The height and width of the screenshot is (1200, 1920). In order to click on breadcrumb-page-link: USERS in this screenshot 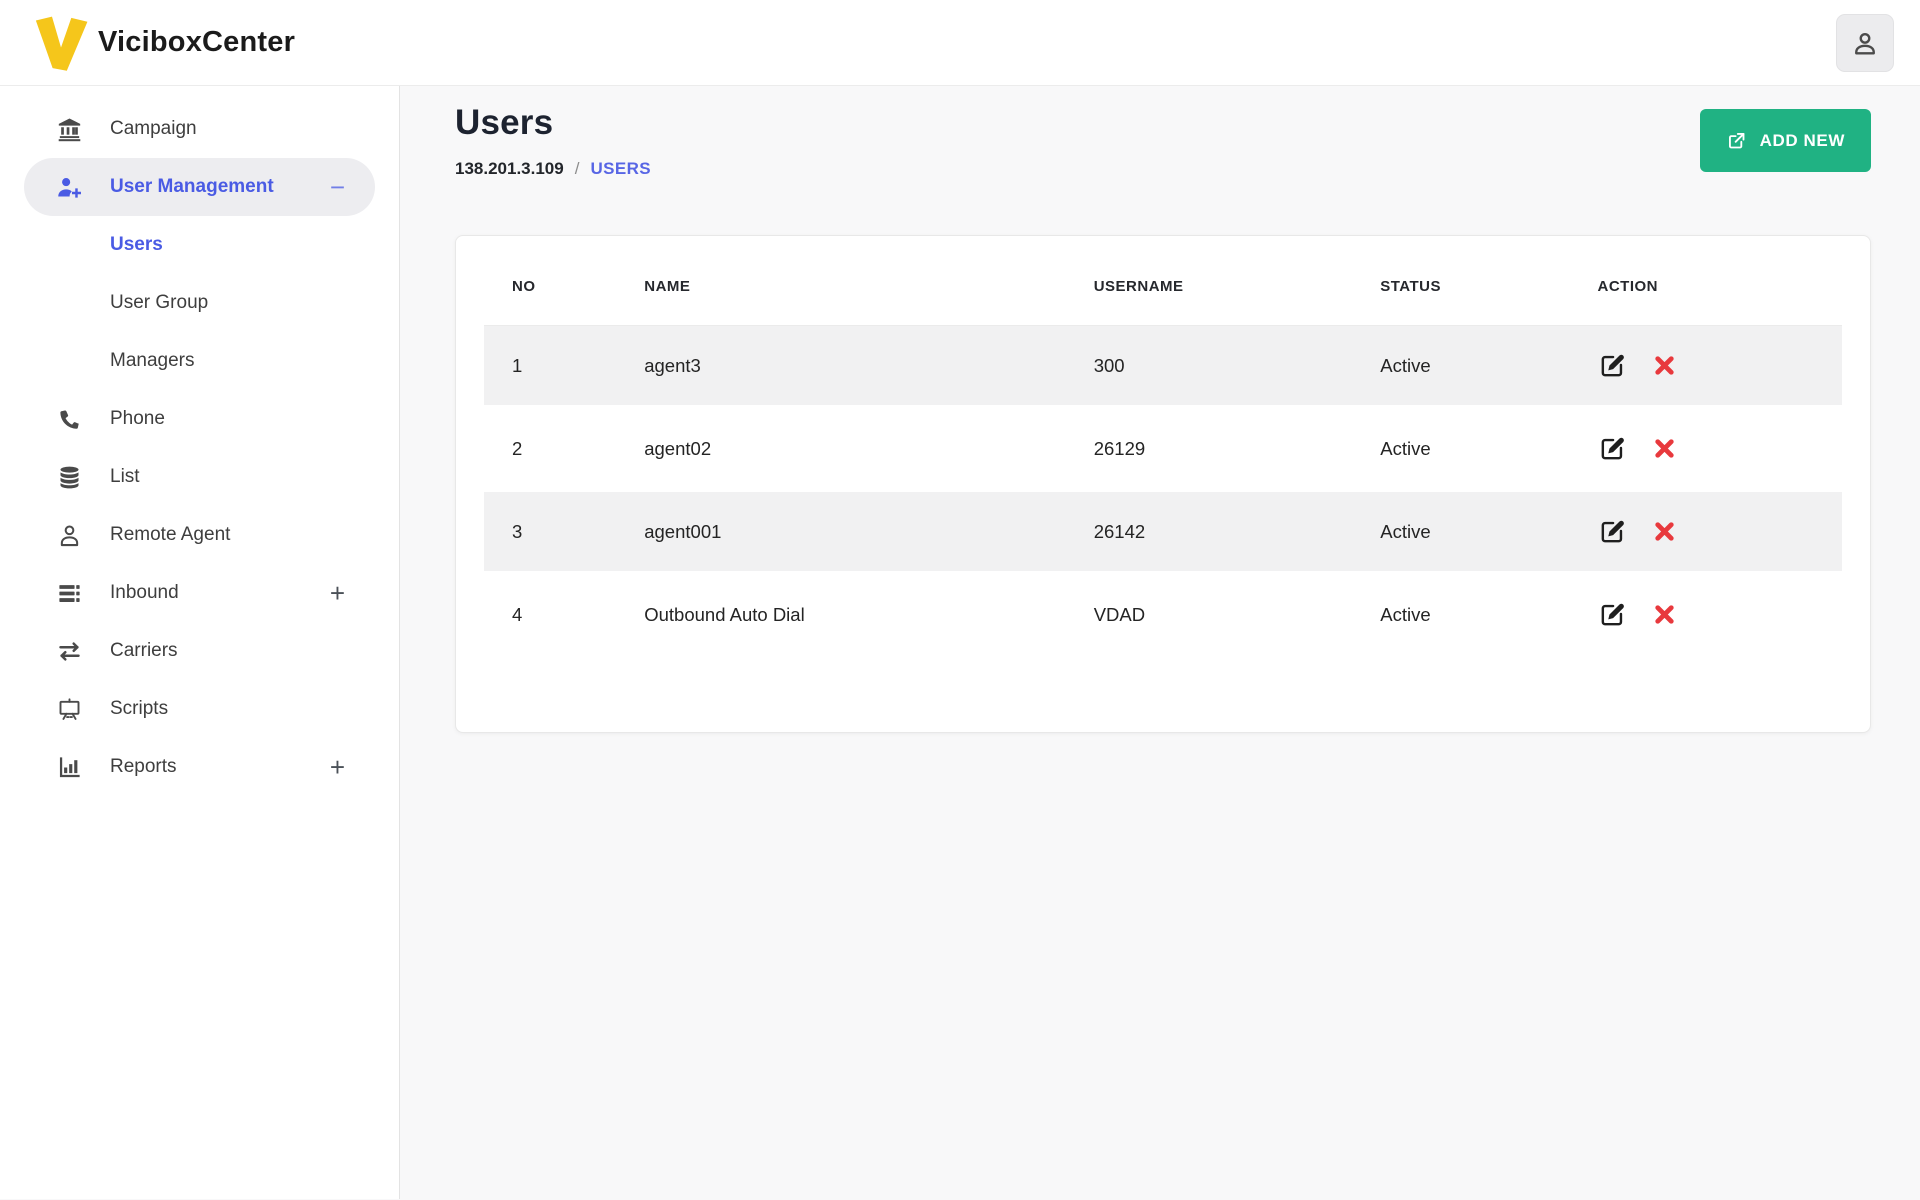, I will do `click(620, 169)`.